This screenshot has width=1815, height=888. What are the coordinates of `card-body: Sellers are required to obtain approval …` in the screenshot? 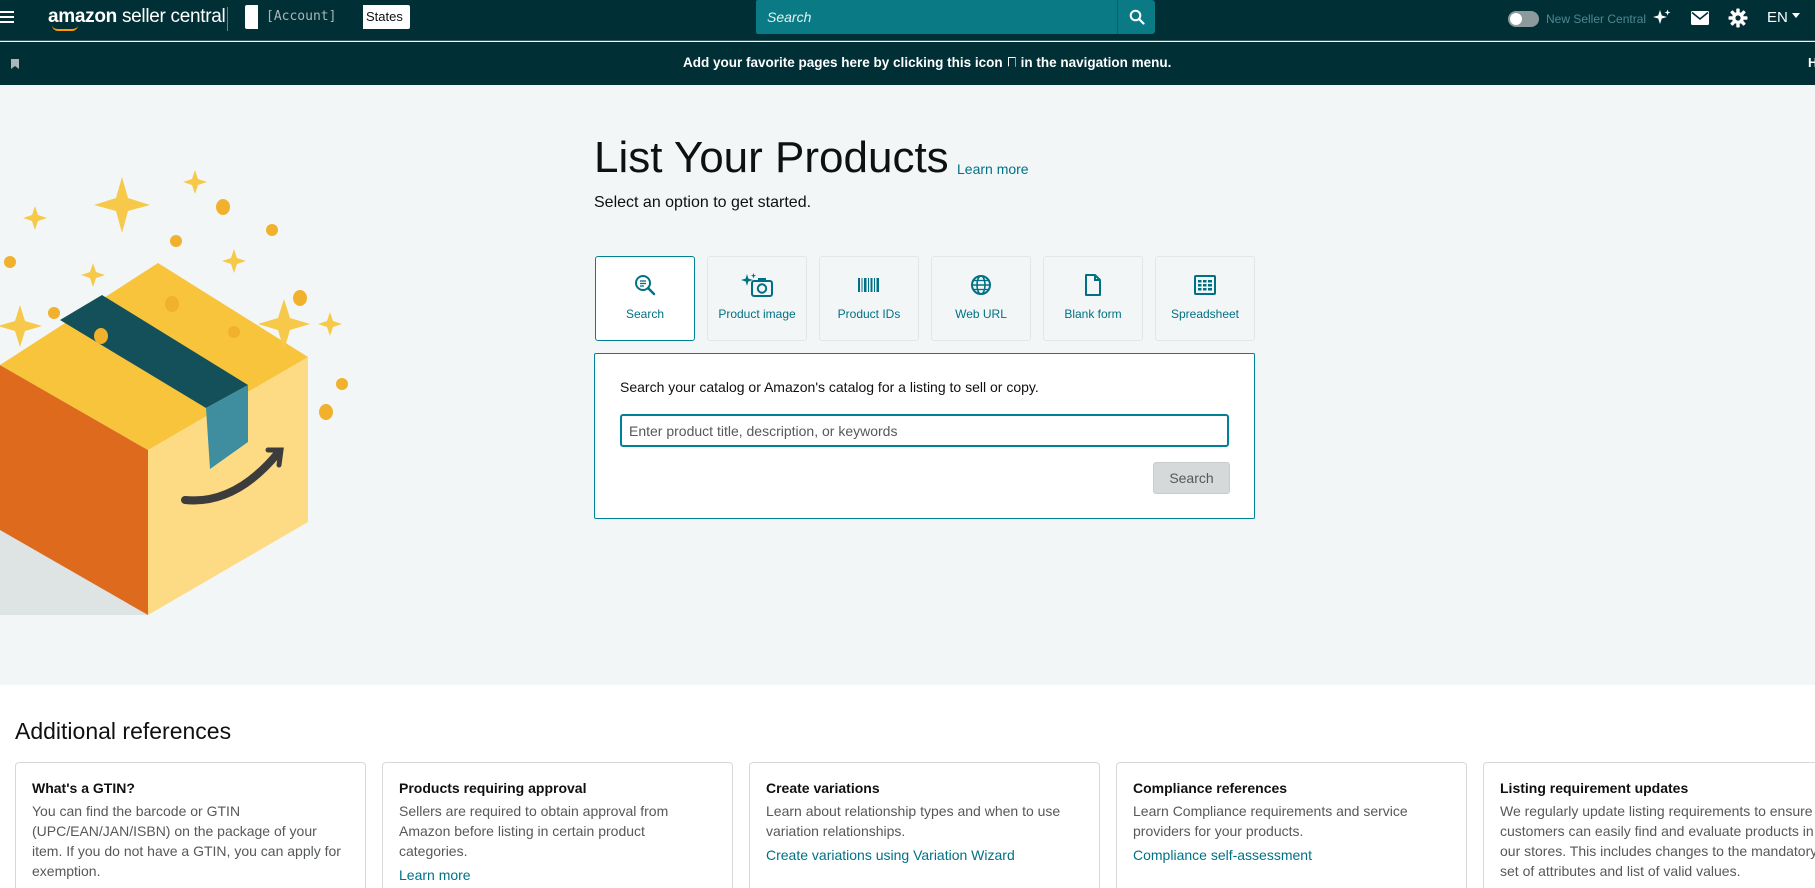 It's located at (534, 831).